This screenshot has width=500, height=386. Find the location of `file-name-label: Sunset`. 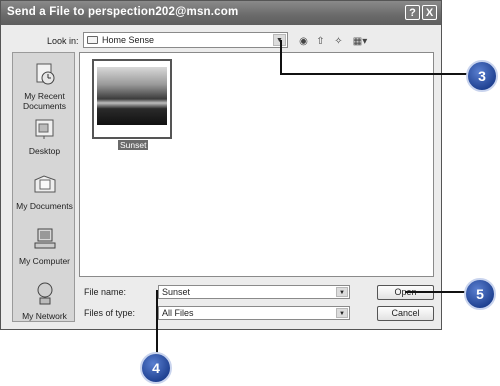

file-name-label: Sunset is located at coordinates (133, 145).